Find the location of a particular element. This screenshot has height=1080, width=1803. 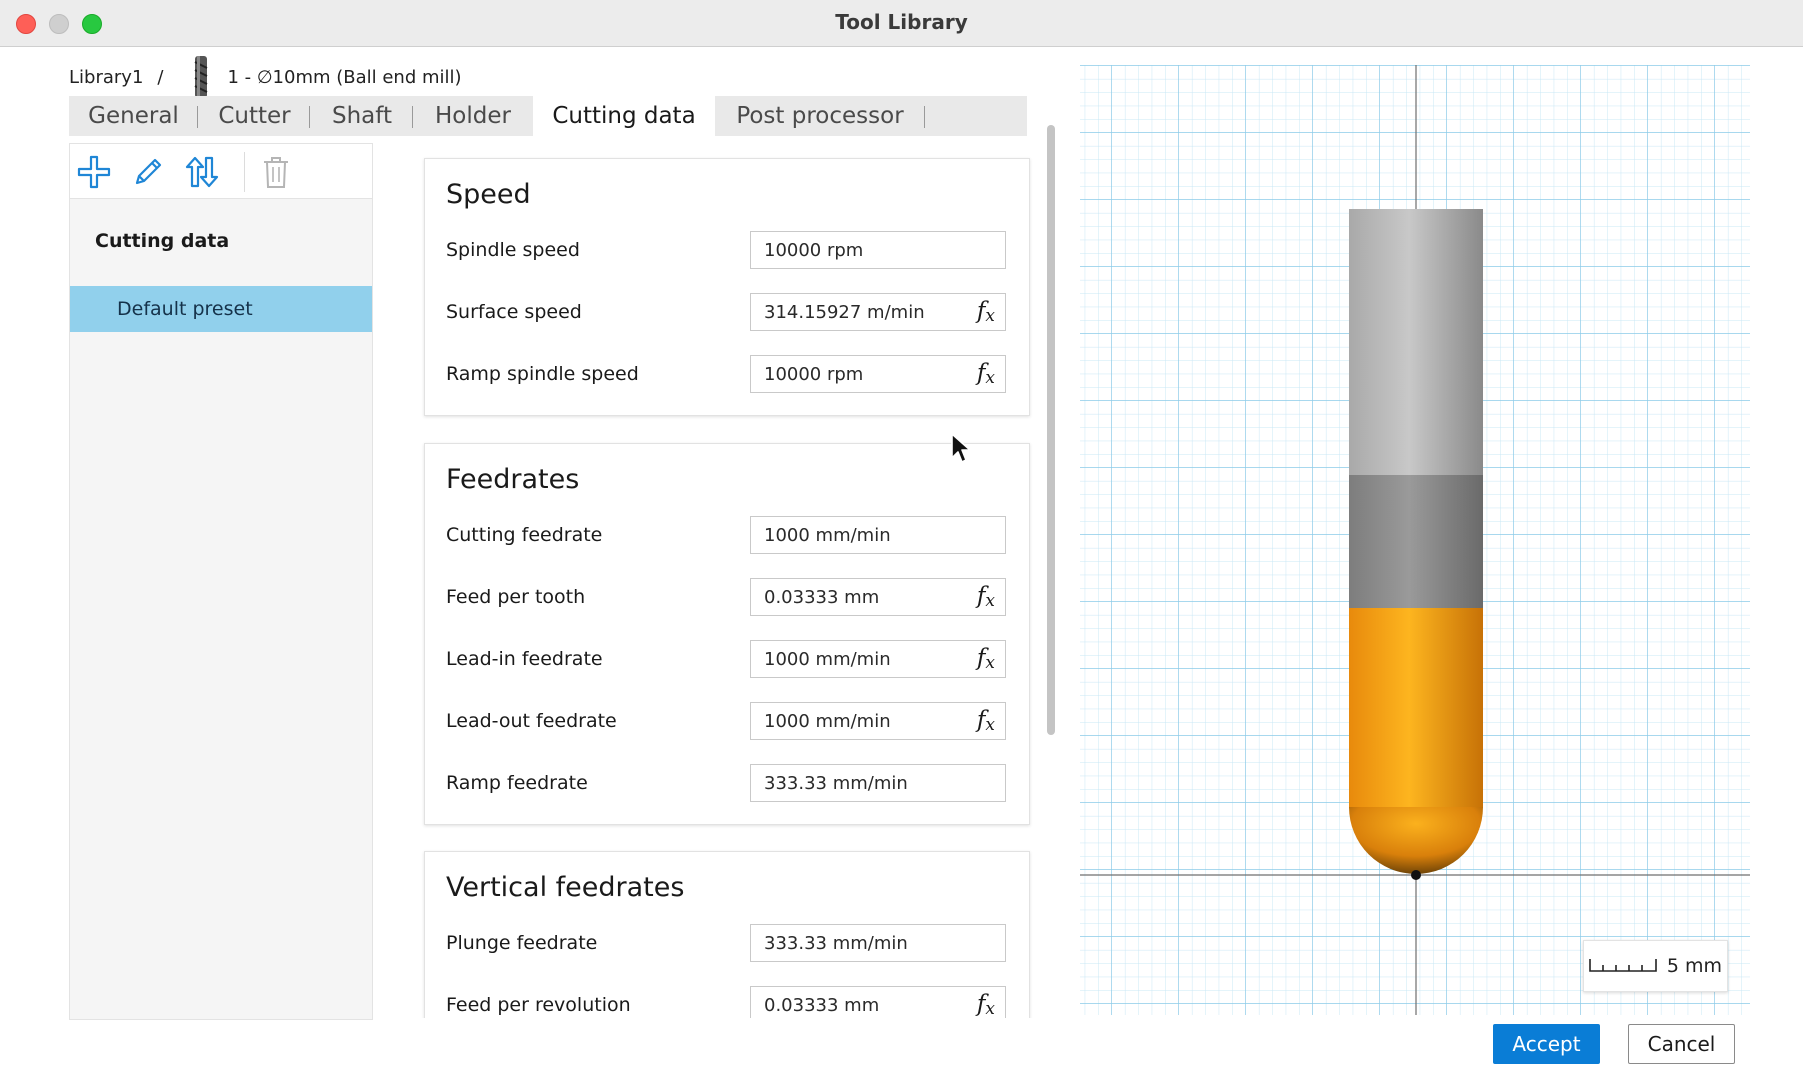

sort-icon is located at coordinates (202, 172).